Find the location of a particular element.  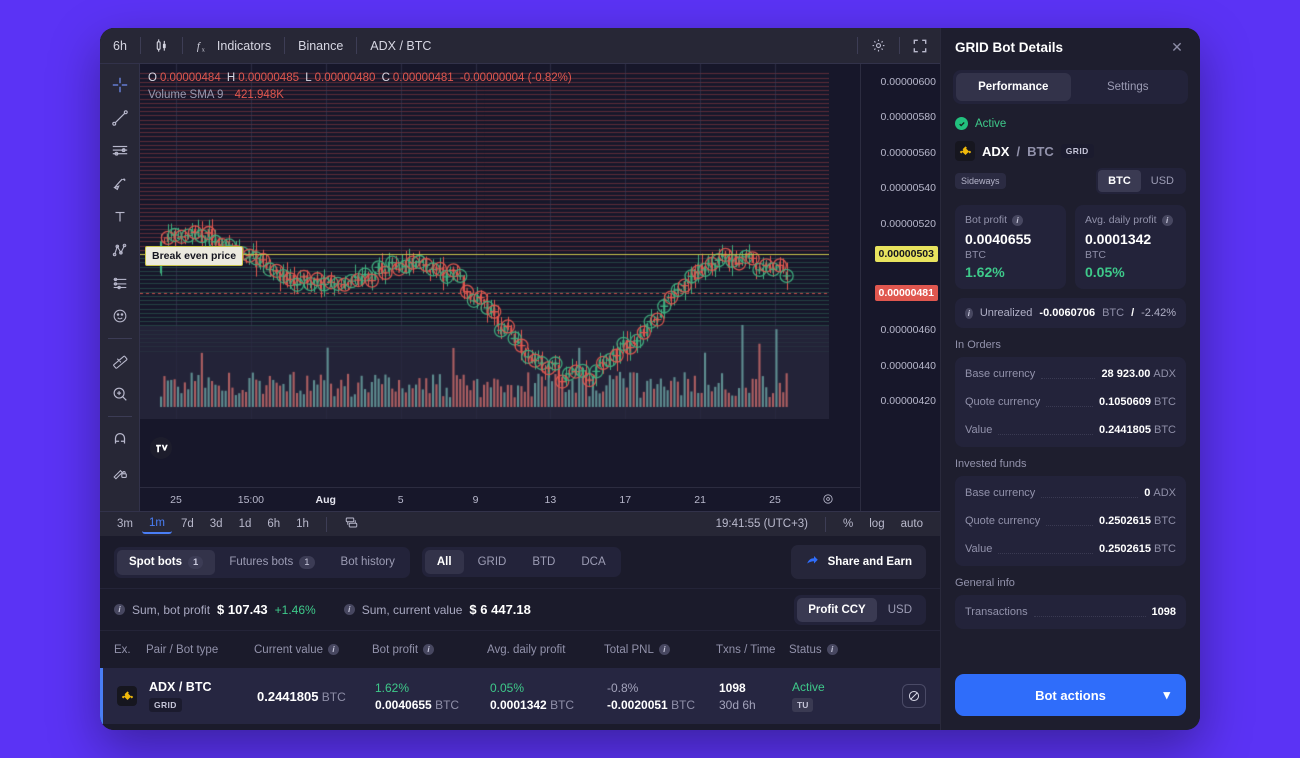

text-icon is located at coordinates (120, 217).